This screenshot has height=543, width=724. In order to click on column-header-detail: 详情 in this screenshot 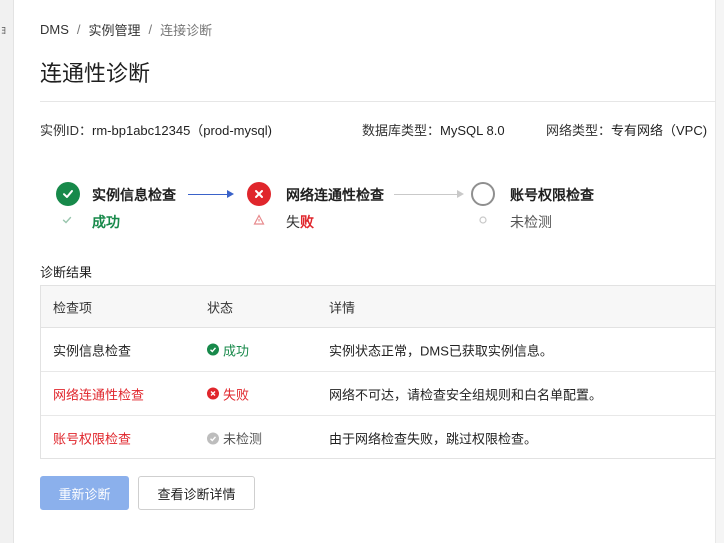, I will do `click(342, 307)`.